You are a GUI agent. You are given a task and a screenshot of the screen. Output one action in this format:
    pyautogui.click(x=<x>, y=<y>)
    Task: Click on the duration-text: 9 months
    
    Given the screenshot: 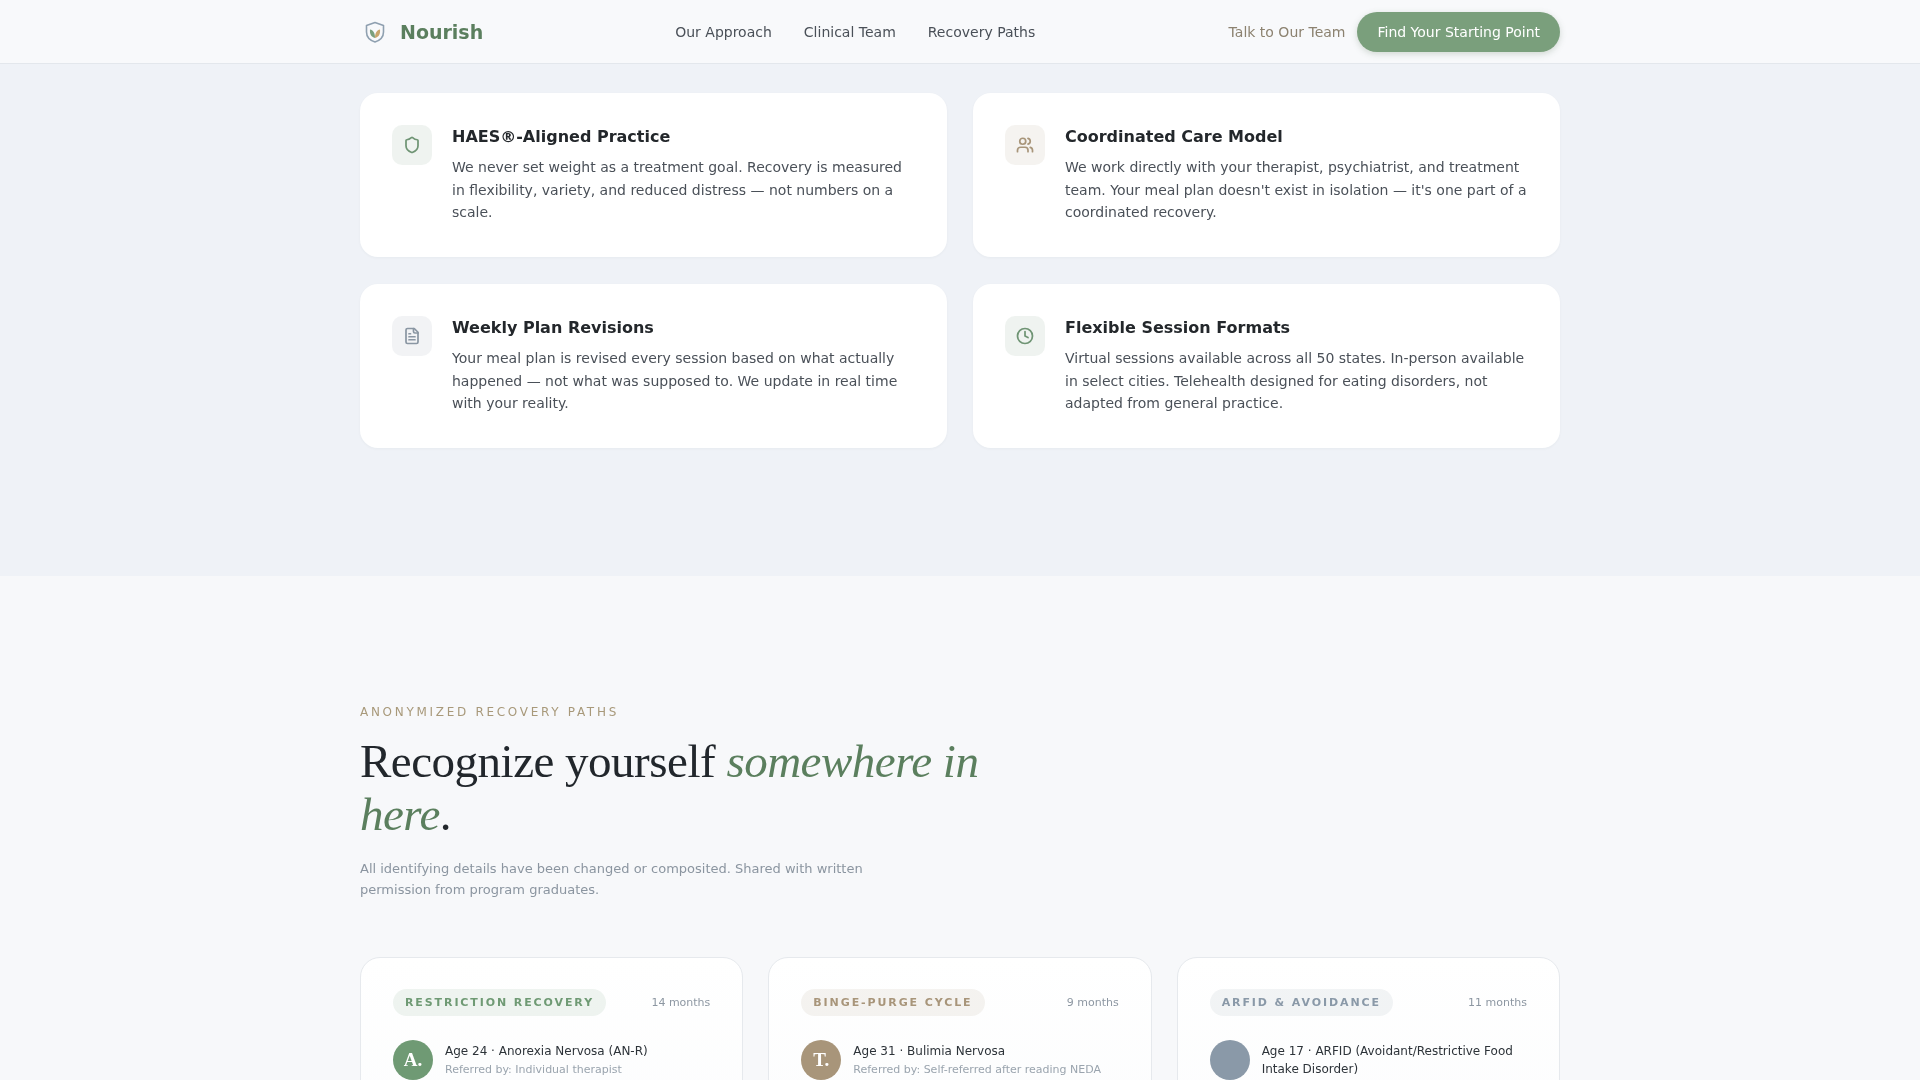 What is the action you would take?
    pyautogui.click(x=1092, y=1002)
    